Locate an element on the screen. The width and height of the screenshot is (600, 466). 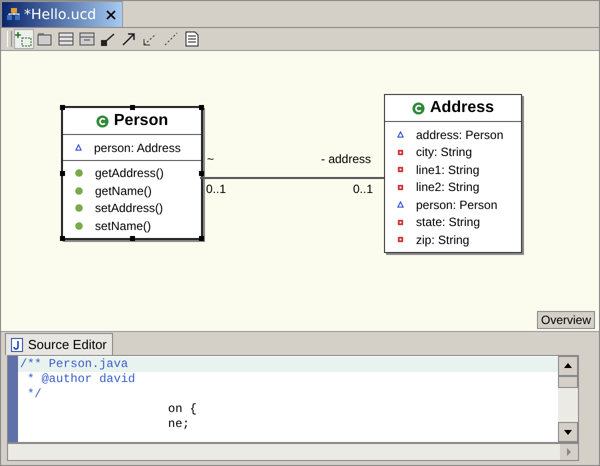
tab-title: *Hello.ucd is located at coordinates (60, 14).